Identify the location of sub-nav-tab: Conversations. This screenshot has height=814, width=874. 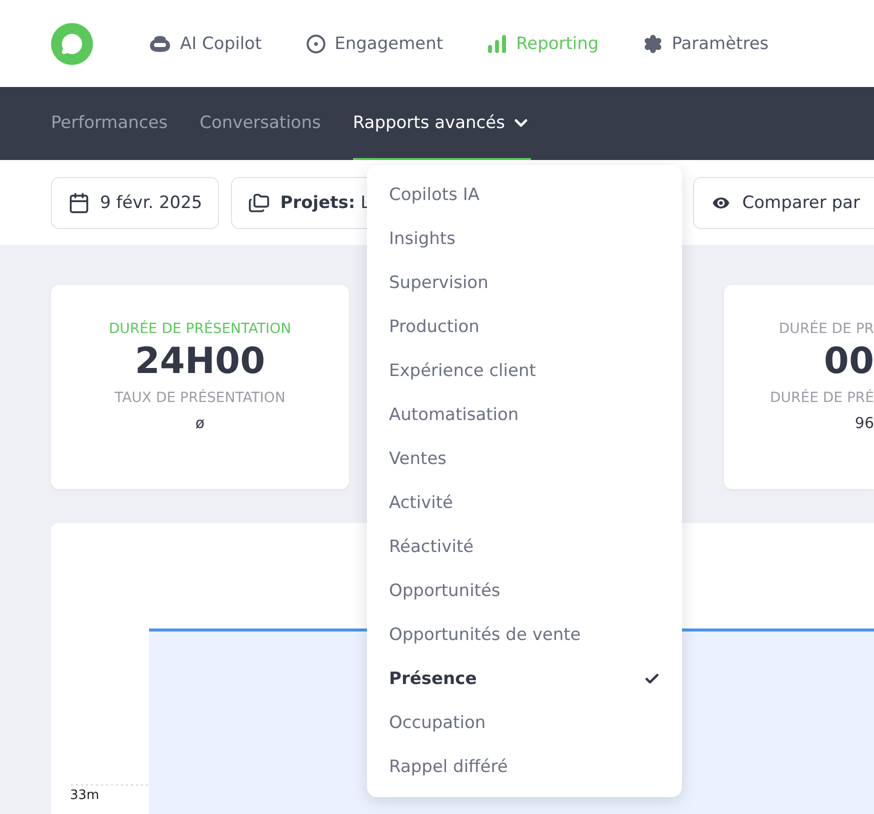
(260, 123).